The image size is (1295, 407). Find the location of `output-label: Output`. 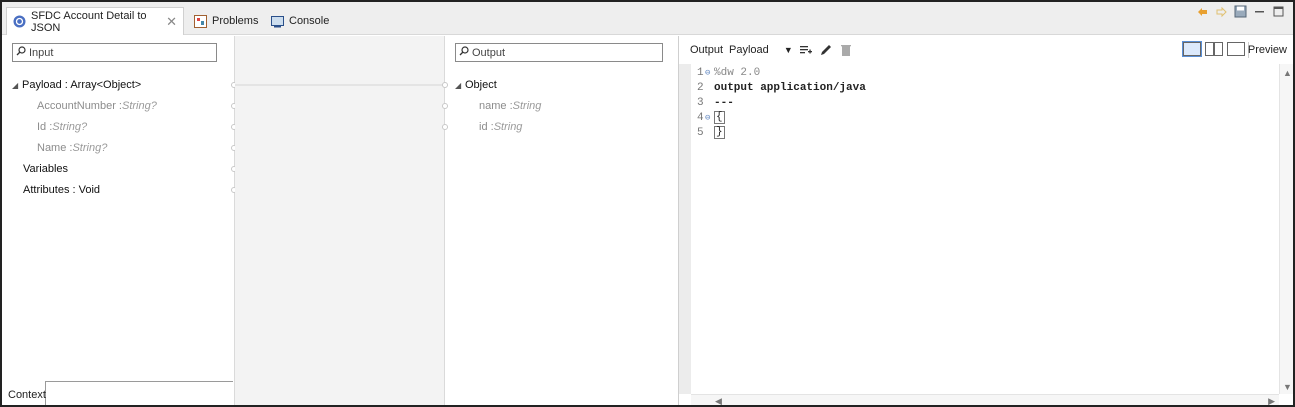

output-label: Output is located at coordinates (707, 50).